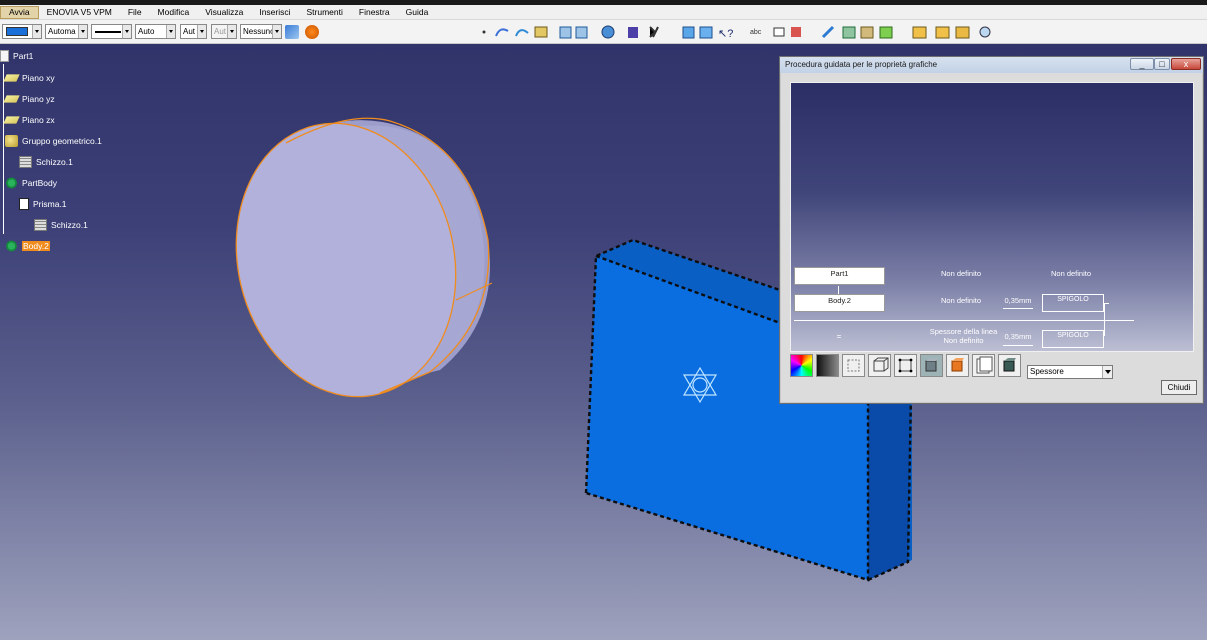 The image size is (1207, 640). Describe the element at coordinates (29, 78) in the screenshot. I see `tree-node-plane-xy: Piano xy` at that location.